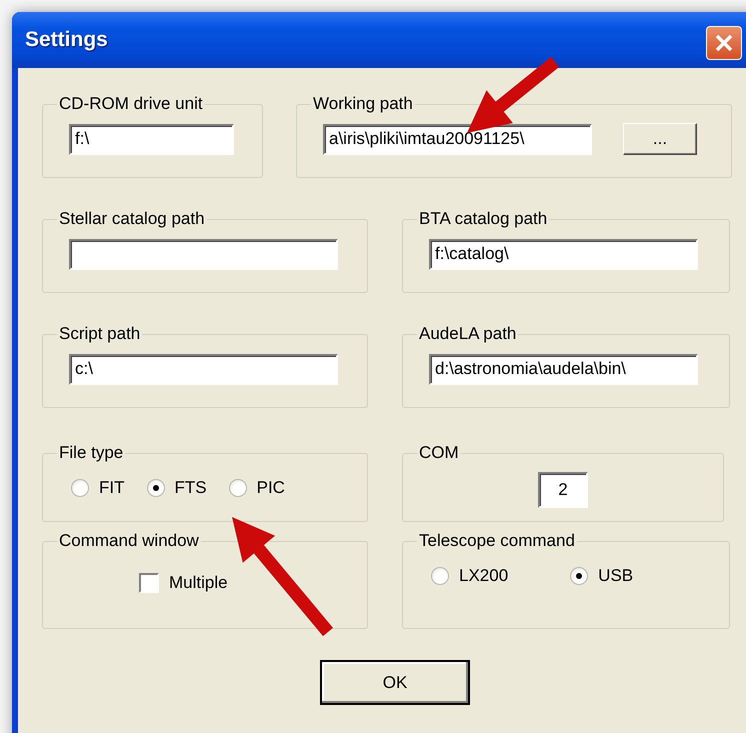 The image size is (746, 733). I want to click on radio-label: USB, so click(616, 576).